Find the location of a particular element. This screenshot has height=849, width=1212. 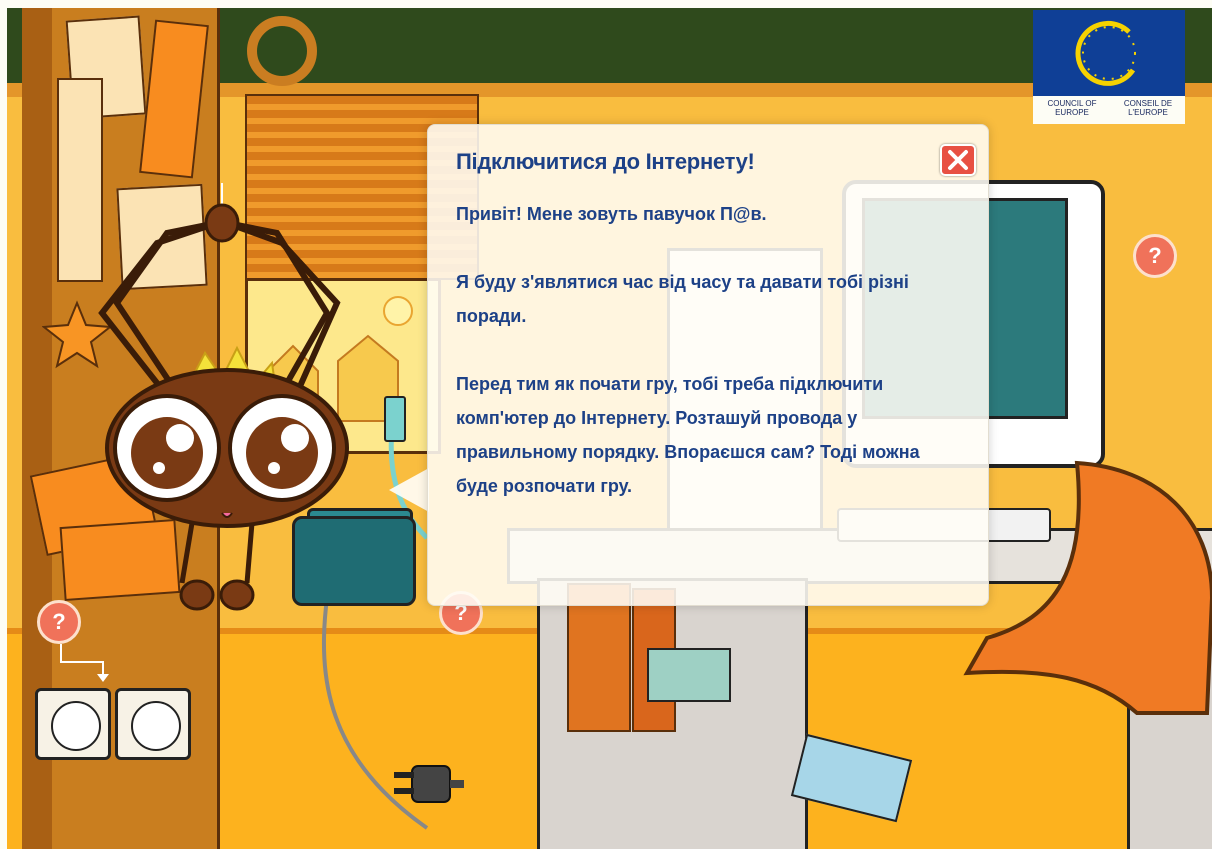

spider-pav-character is located at coordinates (227, 403).